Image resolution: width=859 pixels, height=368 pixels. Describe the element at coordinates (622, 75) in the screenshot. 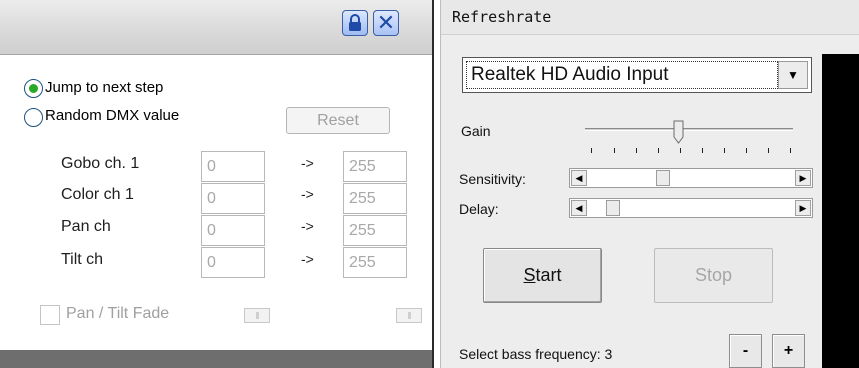

I see `audio-device-value: Realtek HD Audio Input` at that location.